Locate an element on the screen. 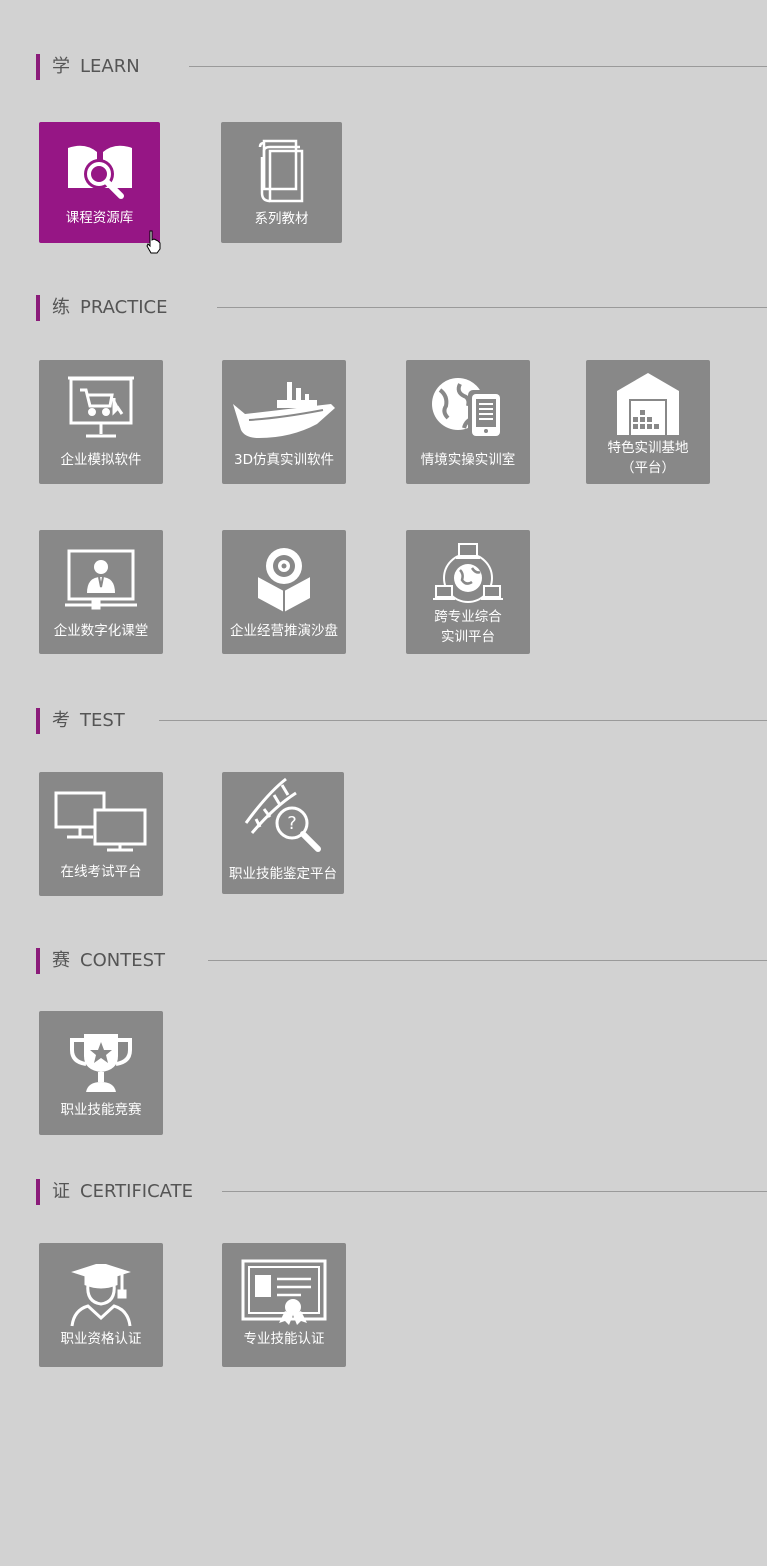 This screenshot has width=767, height=1566. tile-online-exam: 在线考试平台 is located at coordinates (101, 834).